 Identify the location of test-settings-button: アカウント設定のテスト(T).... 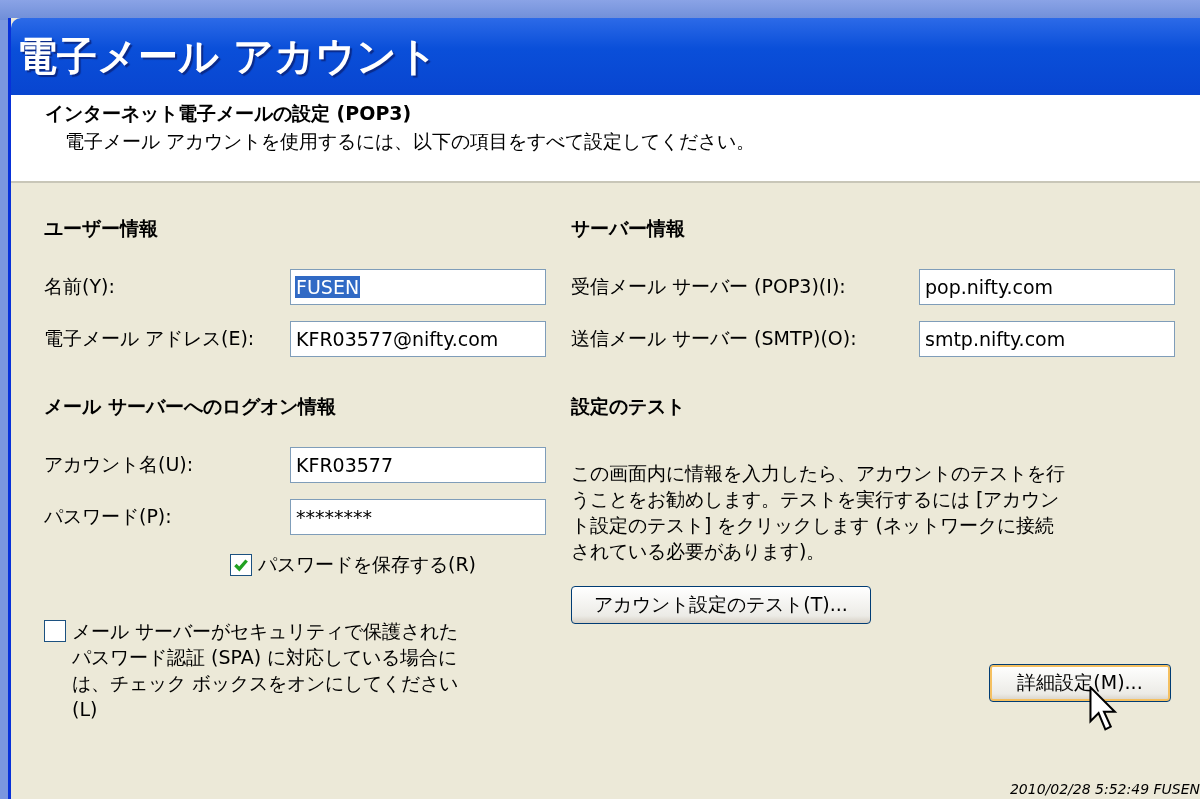
(721, 605).